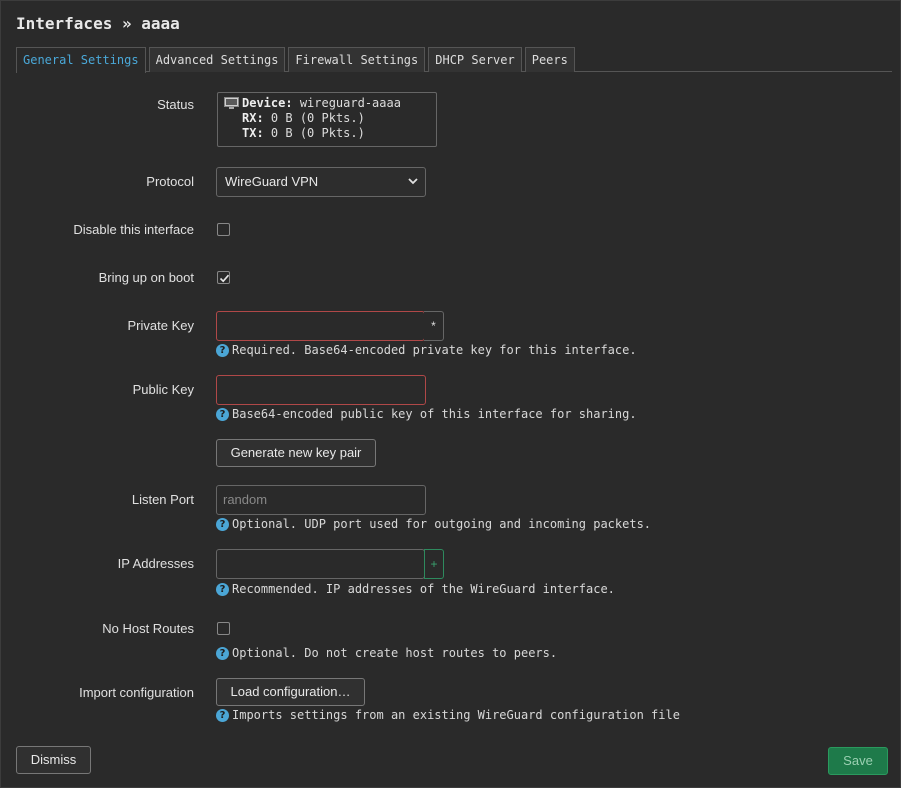 This screenshot has width=901, height=788. I want to click on add-ip-address-button: +, so click(434, 564).